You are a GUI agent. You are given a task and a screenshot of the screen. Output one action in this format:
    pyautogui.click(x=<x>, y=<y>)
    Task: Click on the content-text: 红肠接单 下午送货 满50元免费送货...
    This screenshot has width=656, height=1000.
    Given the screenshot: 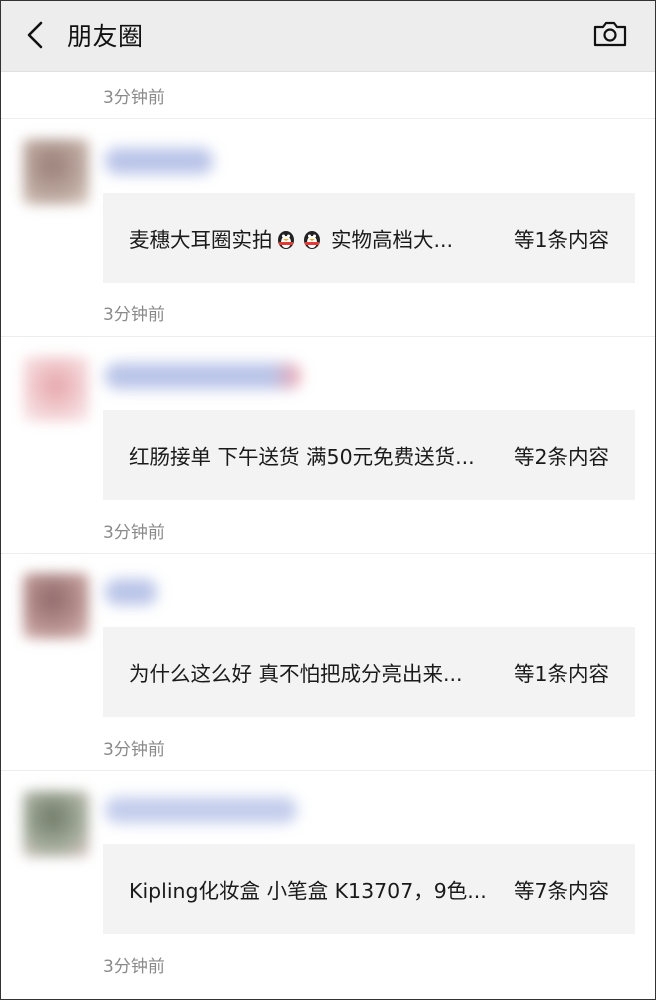 What is the action you would take?
    pyautogui.click(x=302, y=457)
    